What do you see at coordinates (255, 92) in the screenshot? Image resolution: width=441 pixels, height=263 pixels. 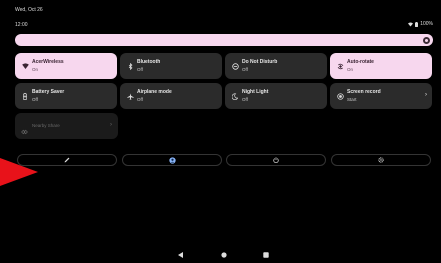 I see `tile-title: Night Light` at bounding box center [255, 92].